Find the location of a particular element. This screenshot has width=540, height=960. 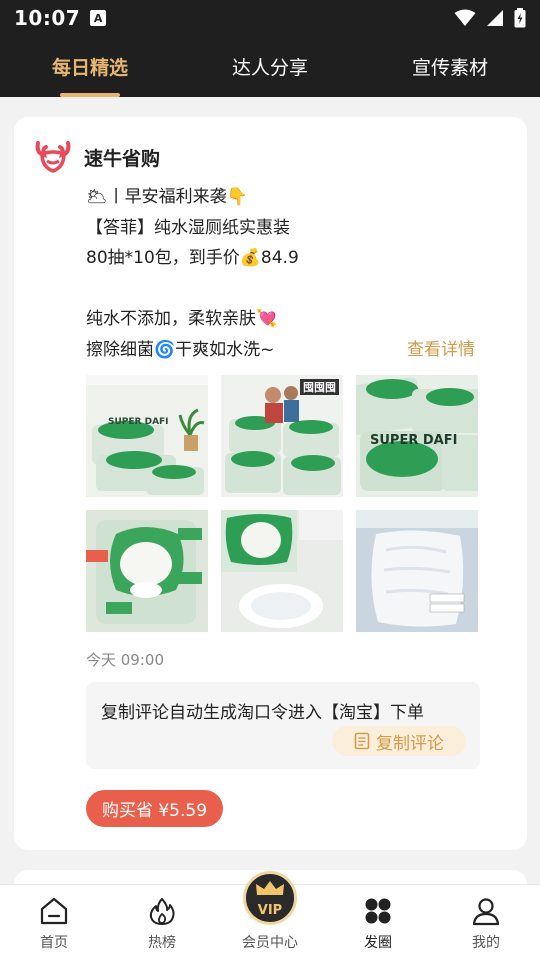

nav-vip-center: VIP 会员中心 is located at coordinates (270, 915).